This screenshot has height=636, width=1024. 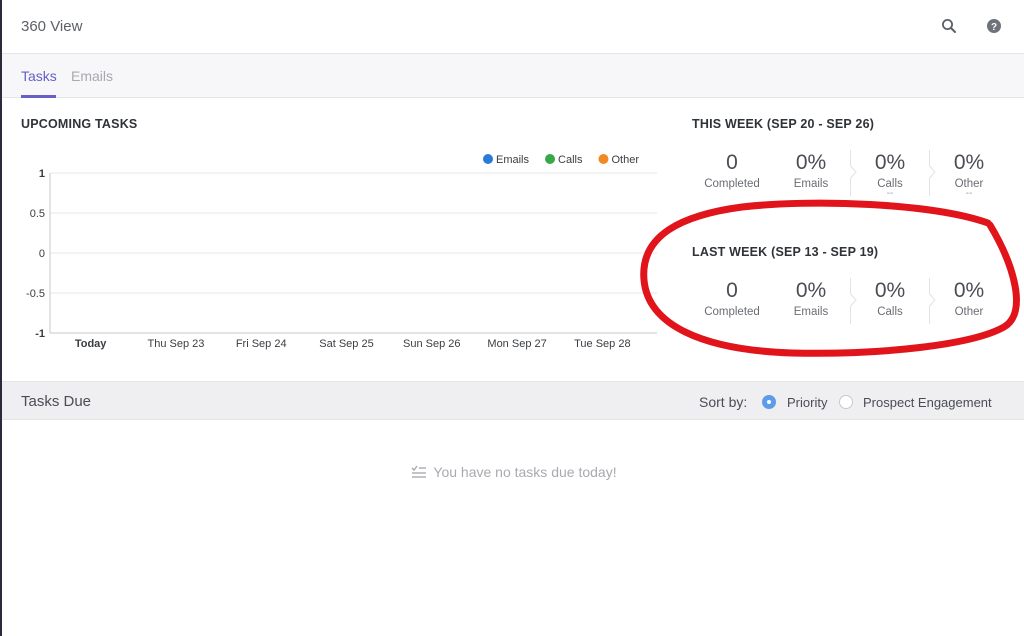 I want to click on x-tick-label: Sat Sep 25, so click(x=346, y=344).